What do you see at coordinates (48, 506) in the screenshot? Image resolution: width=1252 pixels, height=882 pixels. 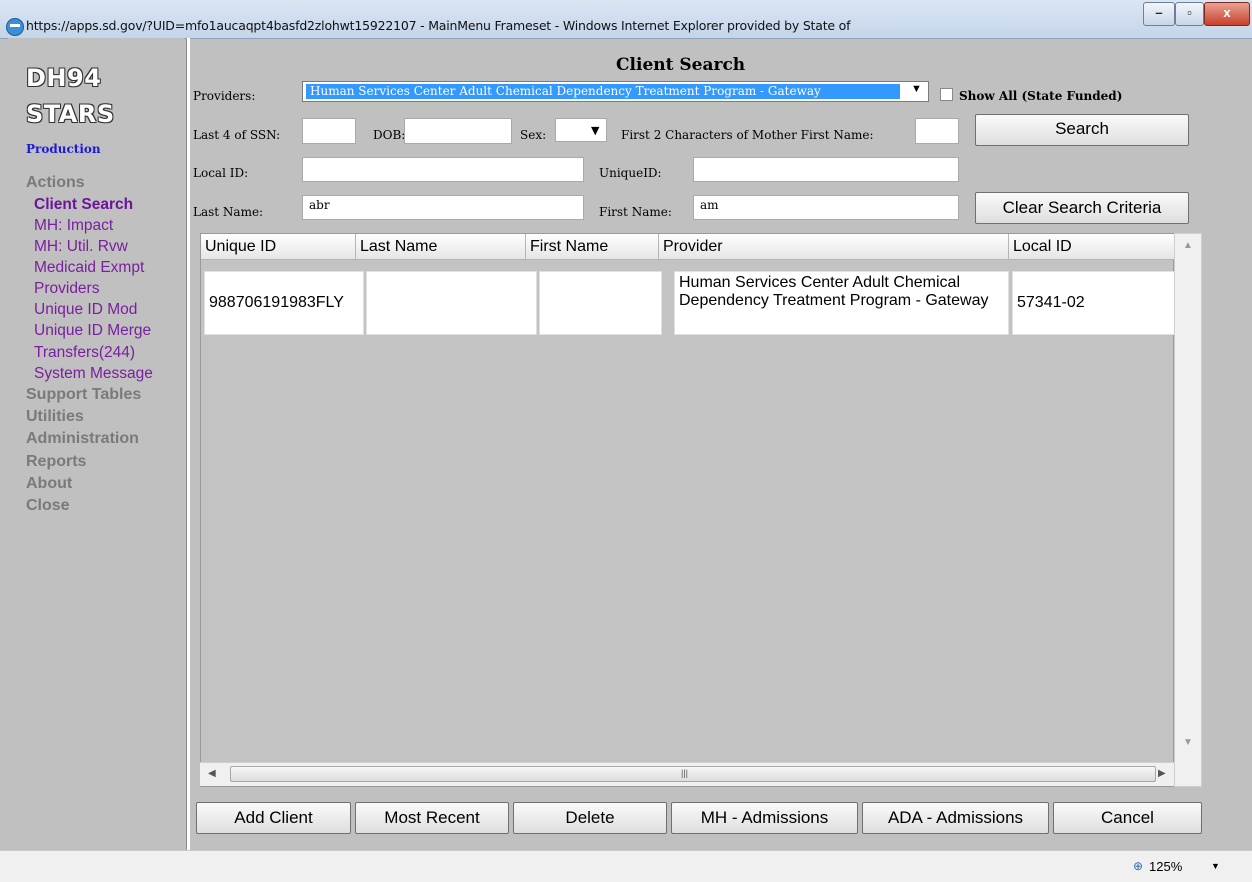 I see `nav-section-close: Close` at bounding box center [48, 506].